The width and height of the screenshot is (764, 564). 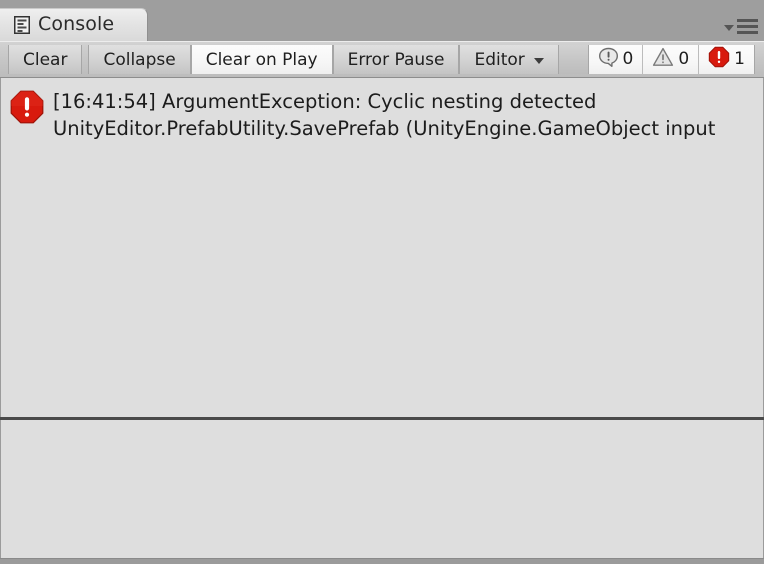 What do you see at coordinates (382, 20) in the screenshot?
I see `tab-strip: Console` at bounding box center [382, 20].